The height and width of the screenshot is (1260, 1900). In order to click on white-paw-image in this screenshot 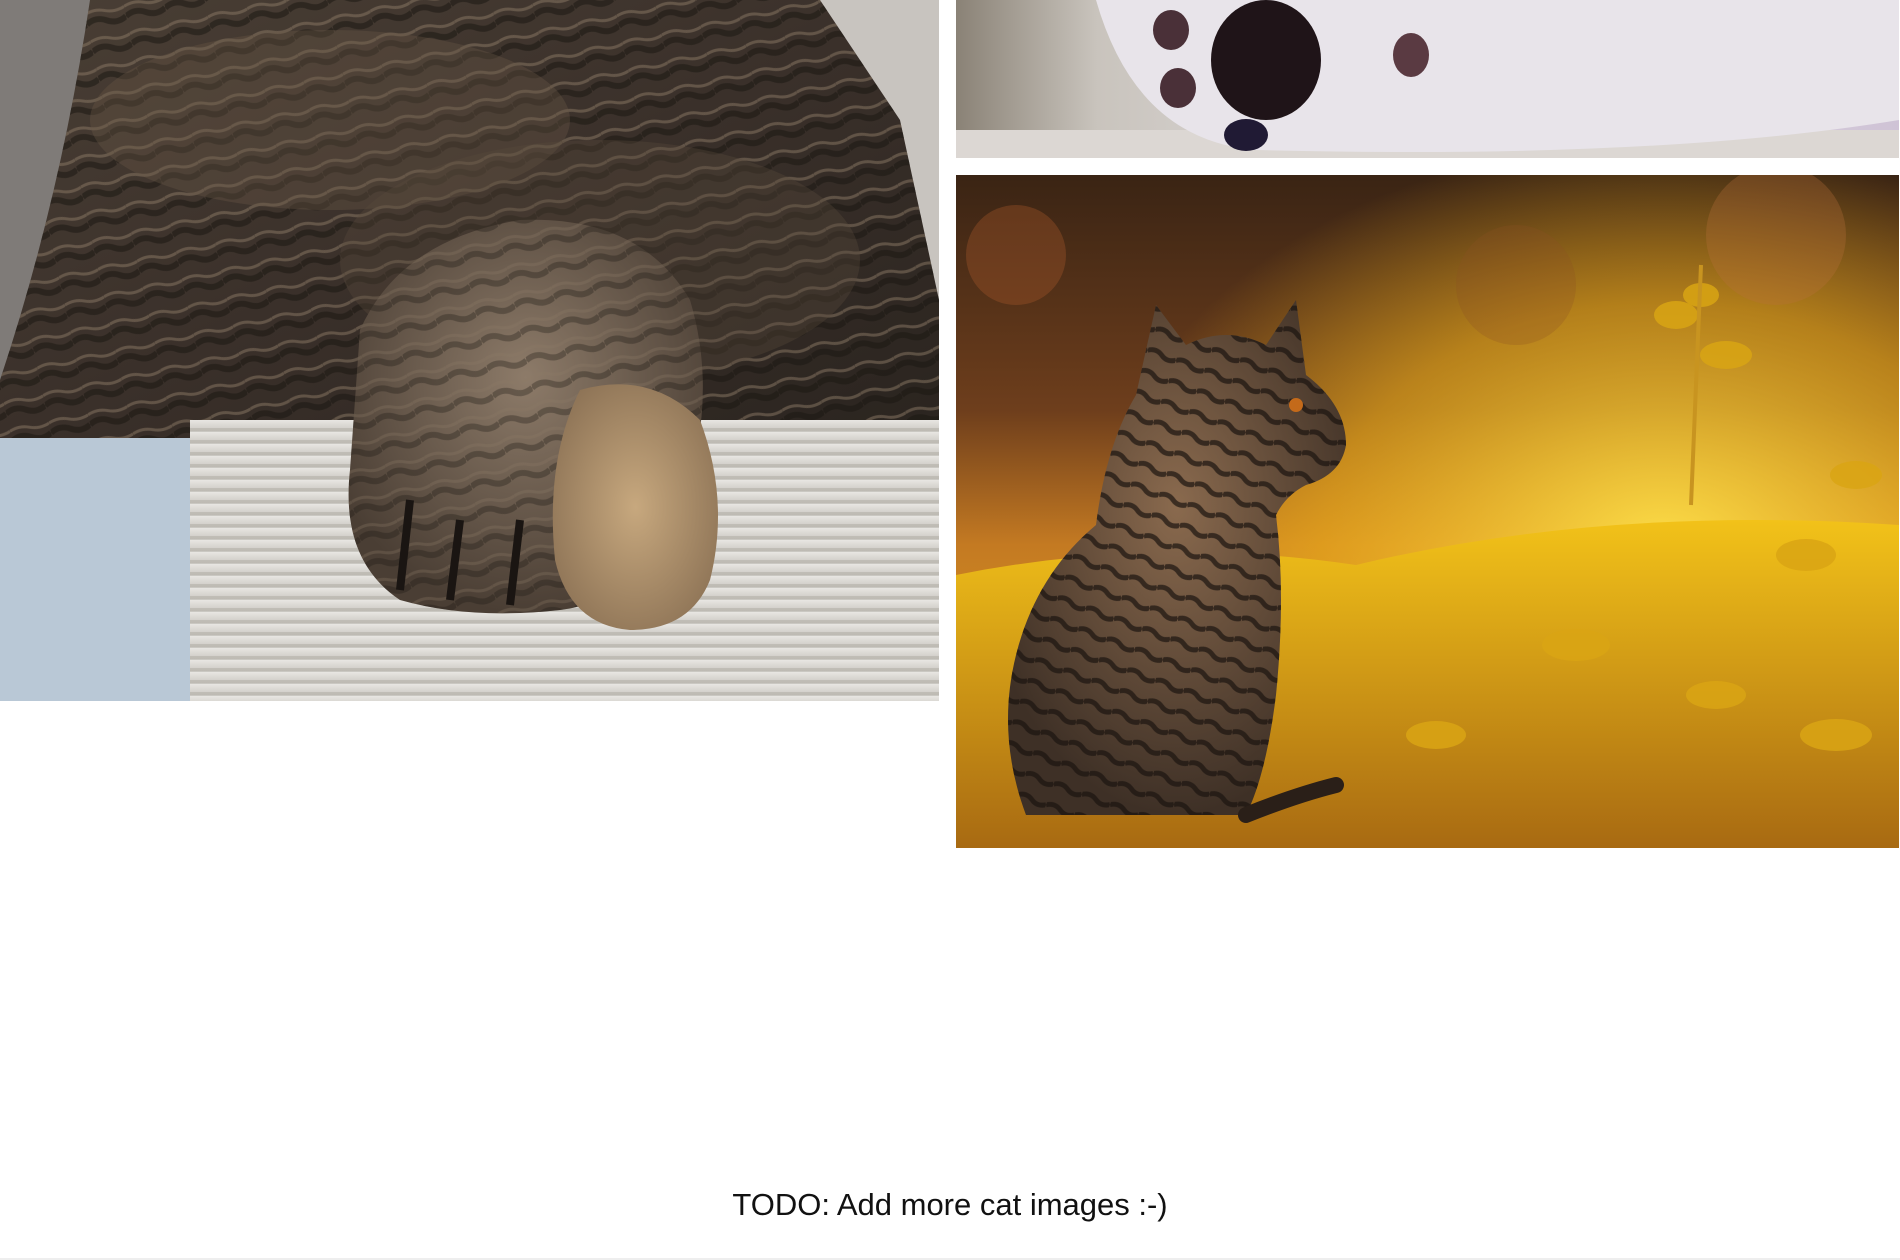, I will do `click(1427, 79)`.